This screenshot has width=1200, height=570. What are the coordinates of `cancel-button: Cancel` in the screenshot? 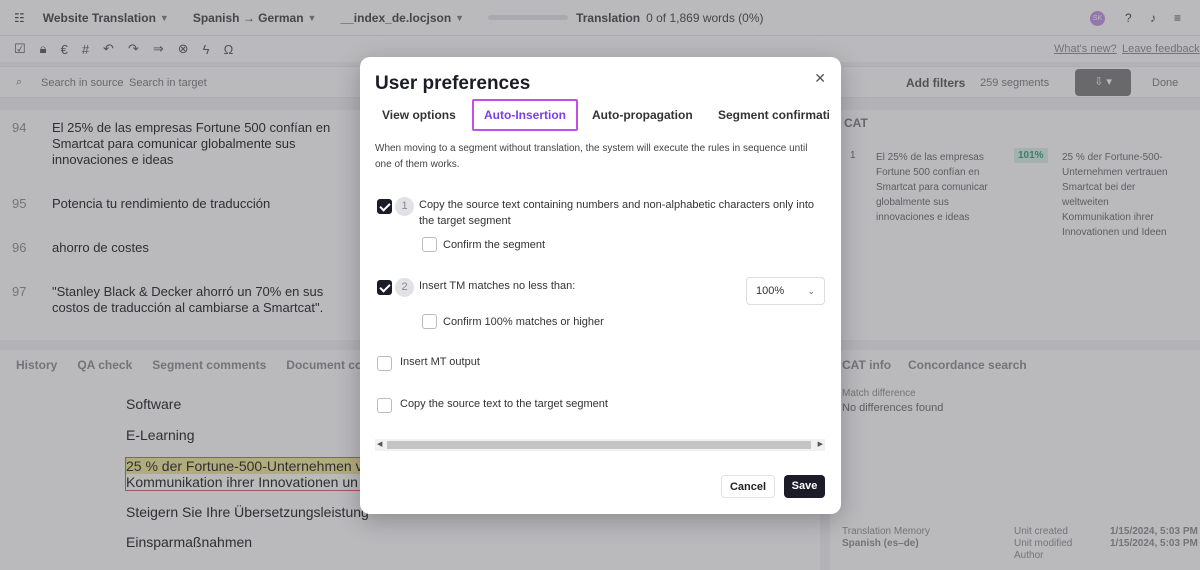 It's located at (748, 486).